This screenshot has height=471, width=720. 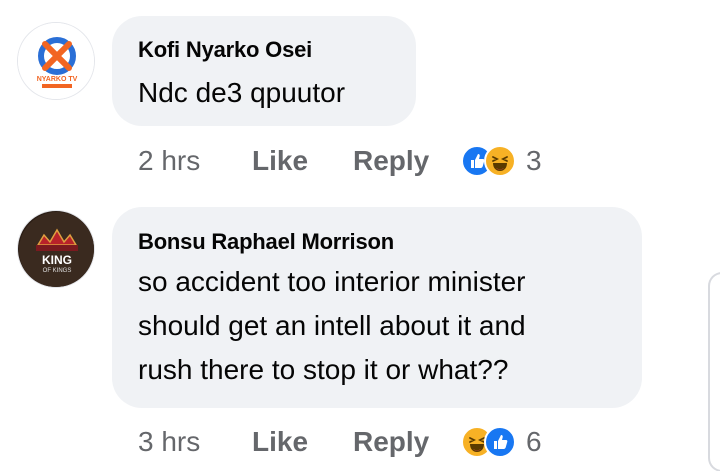 I want to click on comment-text-line: so accident too interior minister, so click(x=332, y=281).